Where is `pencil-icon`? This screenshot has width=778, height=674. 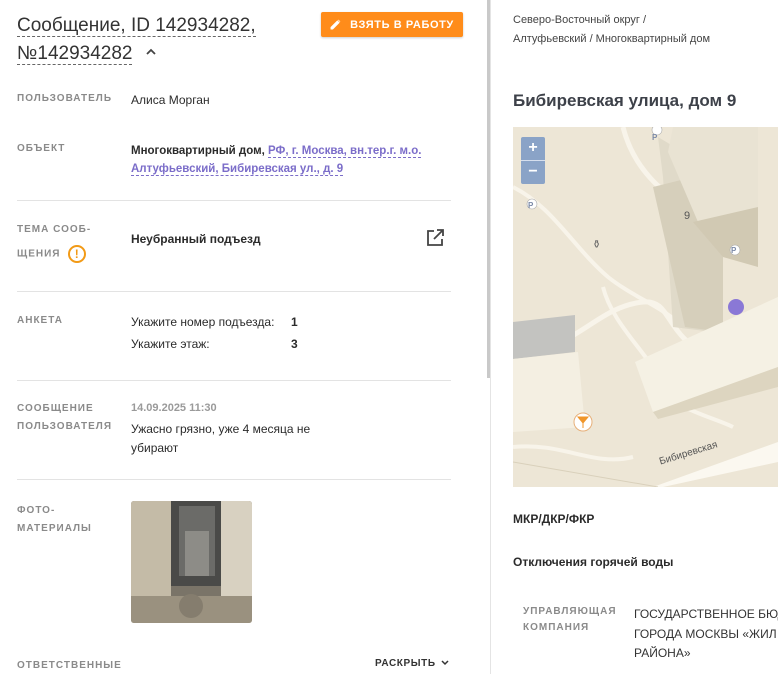
pencil-icon is located at coordinates (335, 24).